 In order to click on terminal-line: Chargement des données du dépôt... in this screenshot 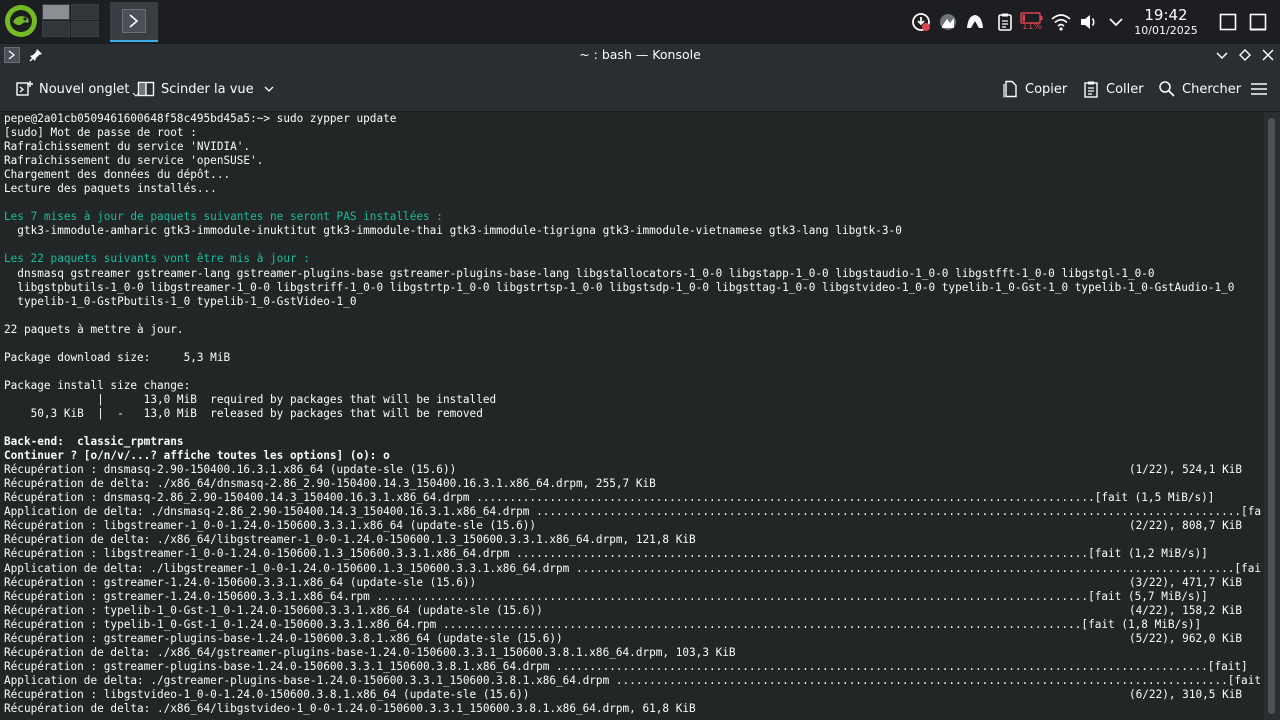, I will do `click(633, 175)`.